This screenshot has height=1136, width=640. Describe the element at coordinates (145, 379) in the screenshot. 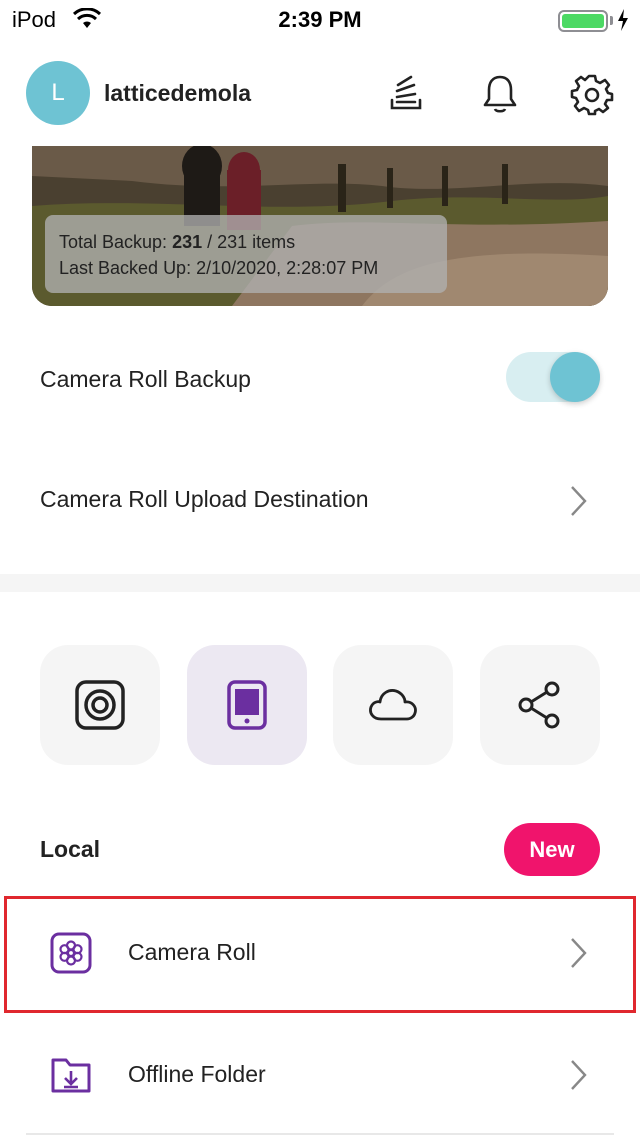

I see `camera-roll-backup-label: Camera Roll Backup` at that location.